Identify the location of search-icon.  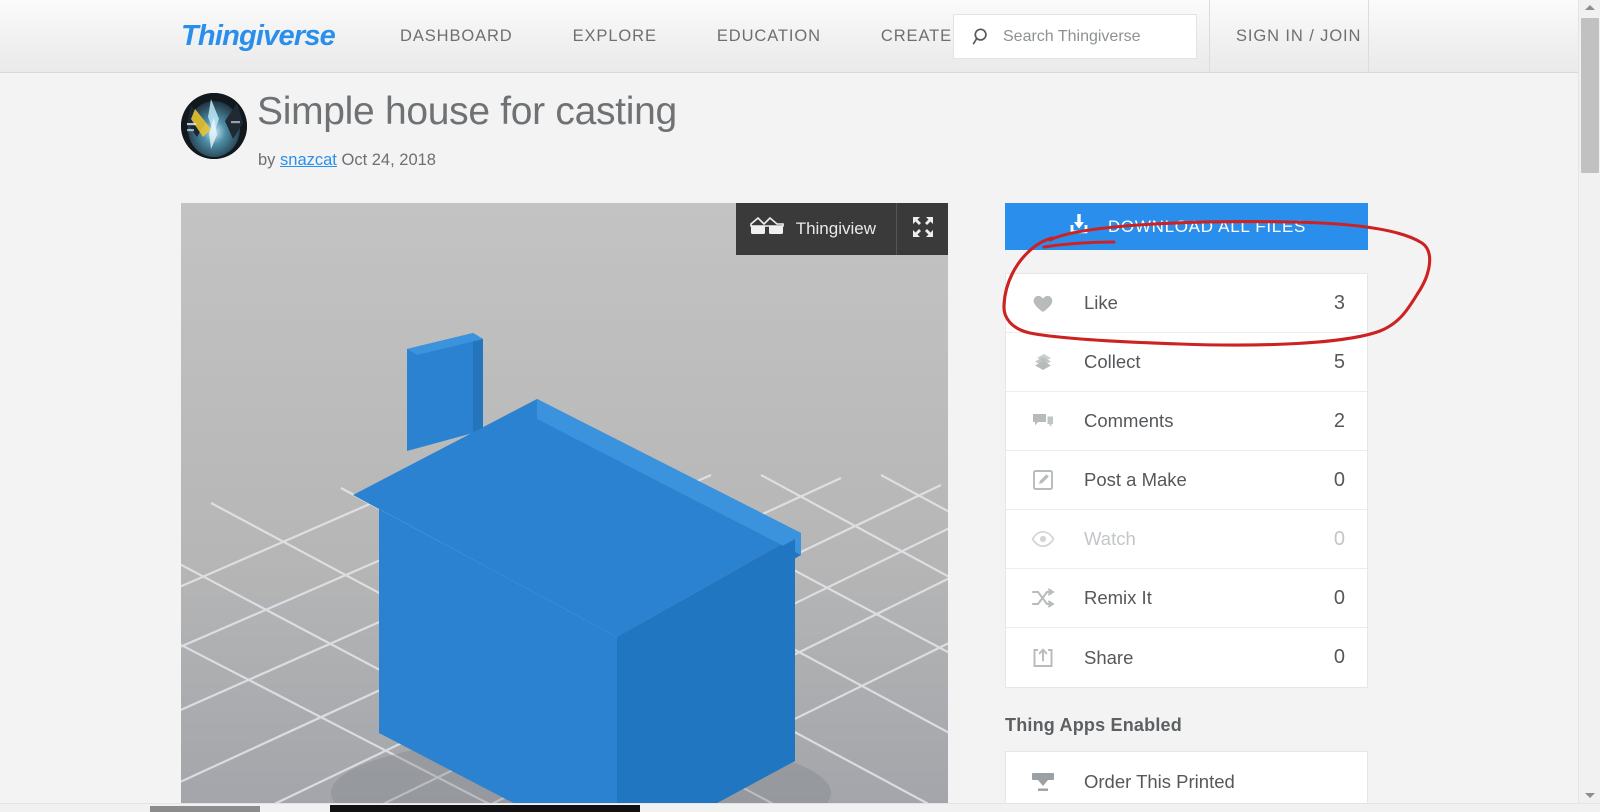
(982, 37).